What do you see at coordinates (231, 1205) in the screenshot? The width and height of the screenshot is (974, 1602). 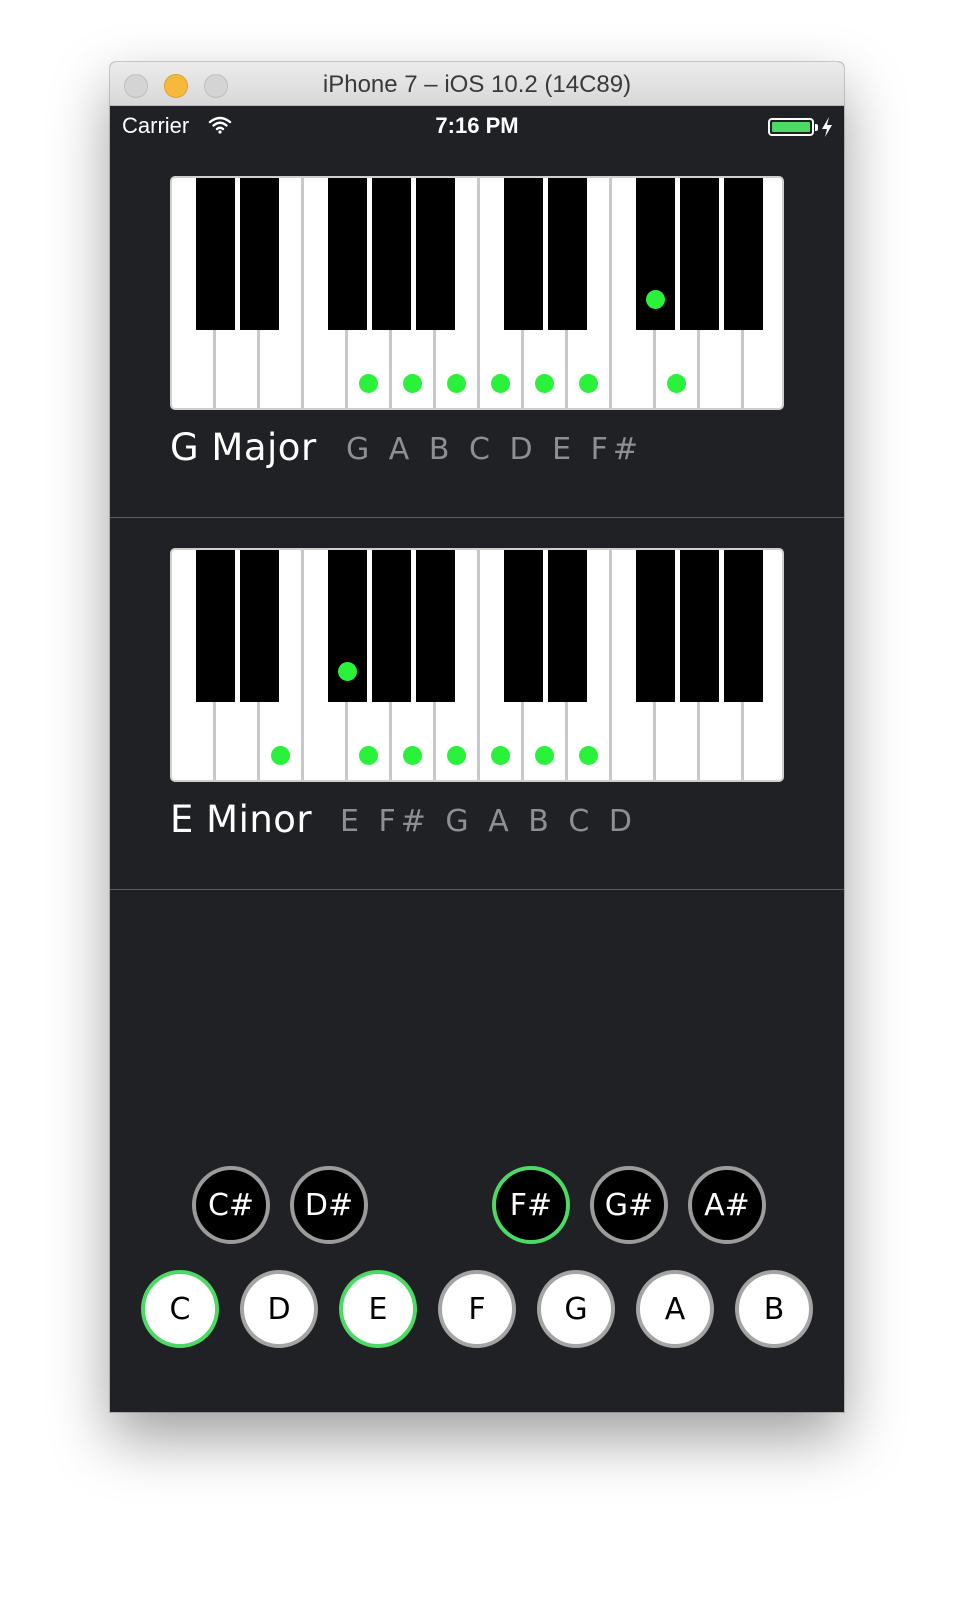 I see `note-button-c-sharp: C#` at bounding box center [231, 1205].